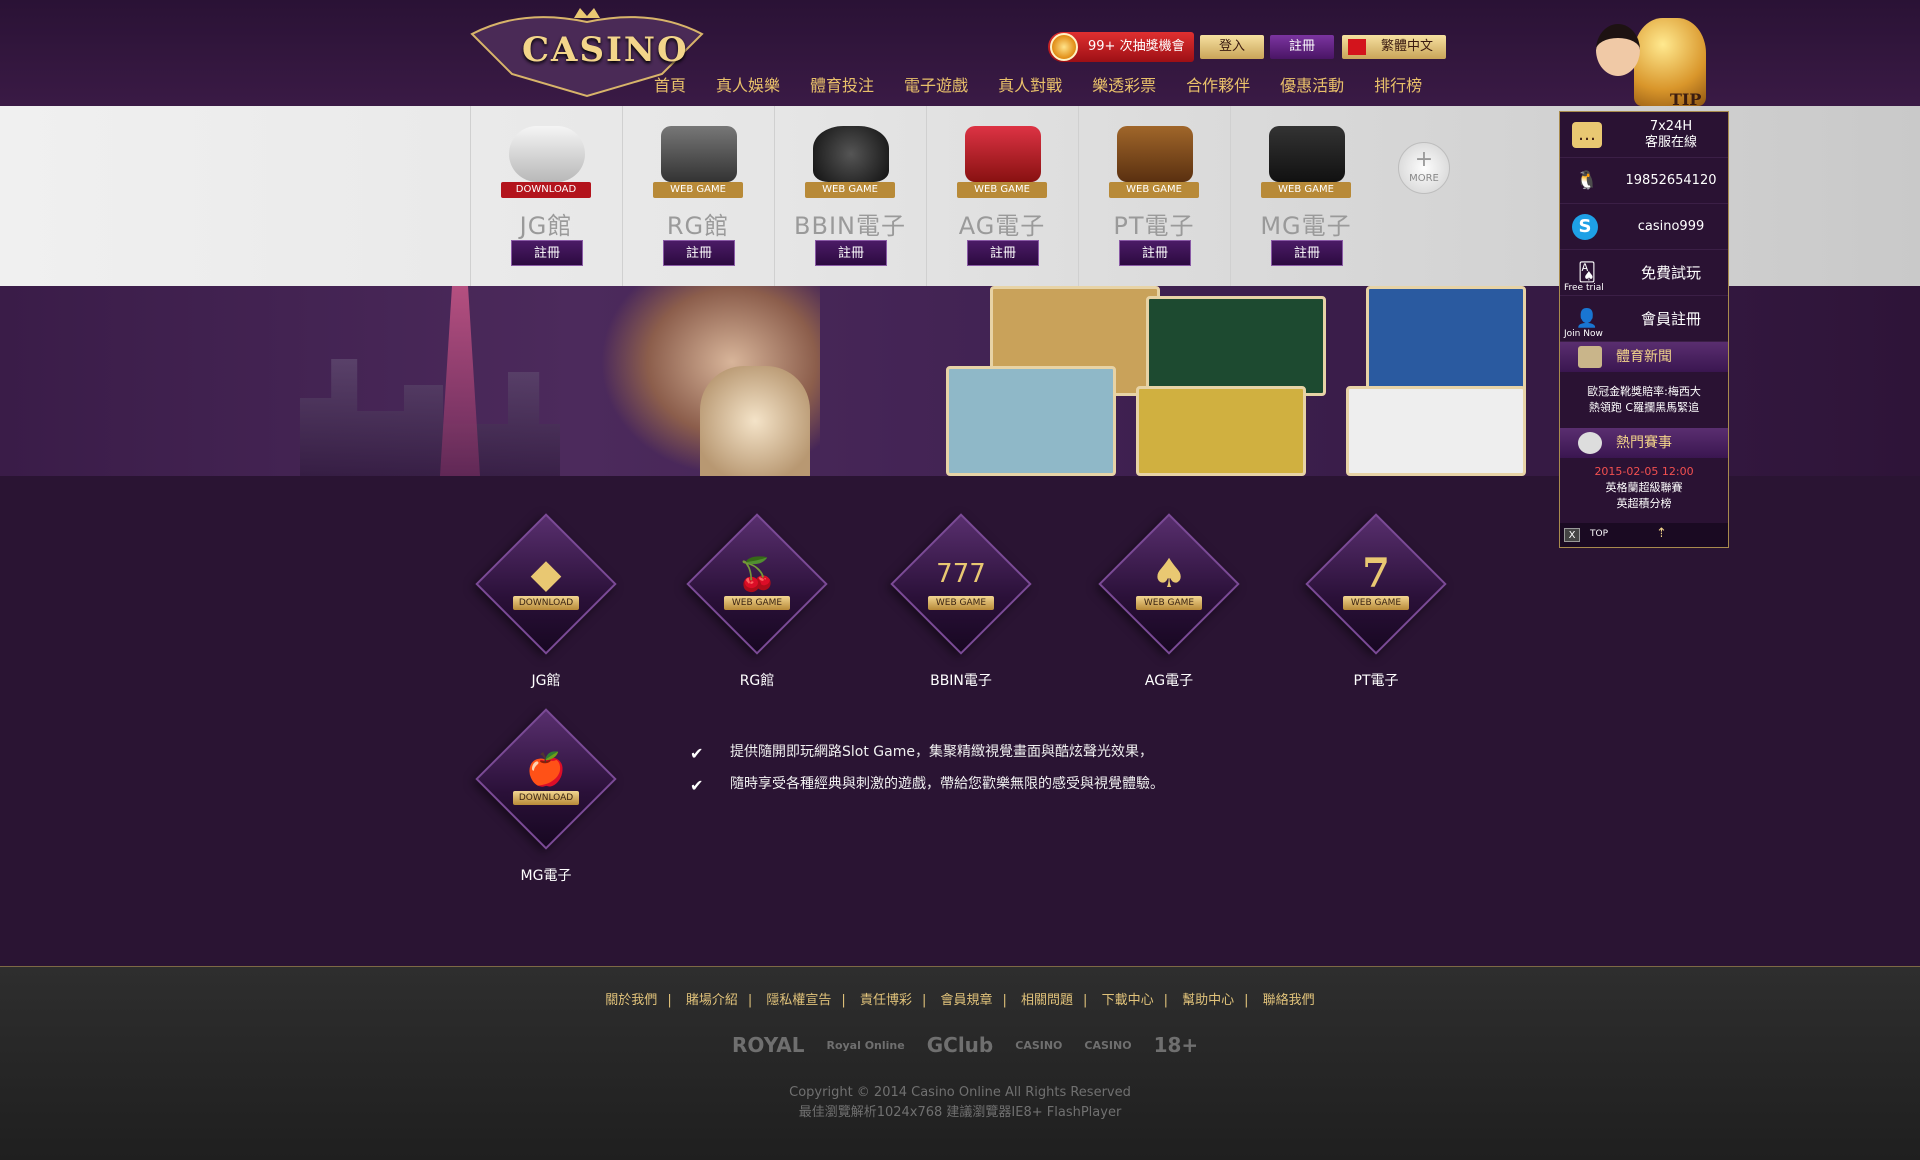 The image size is (1920, 1160). Describe the element at coordinates (966, 1000) in the screenshot. I see `footer-link-member-rules: 會員規章` at that location.